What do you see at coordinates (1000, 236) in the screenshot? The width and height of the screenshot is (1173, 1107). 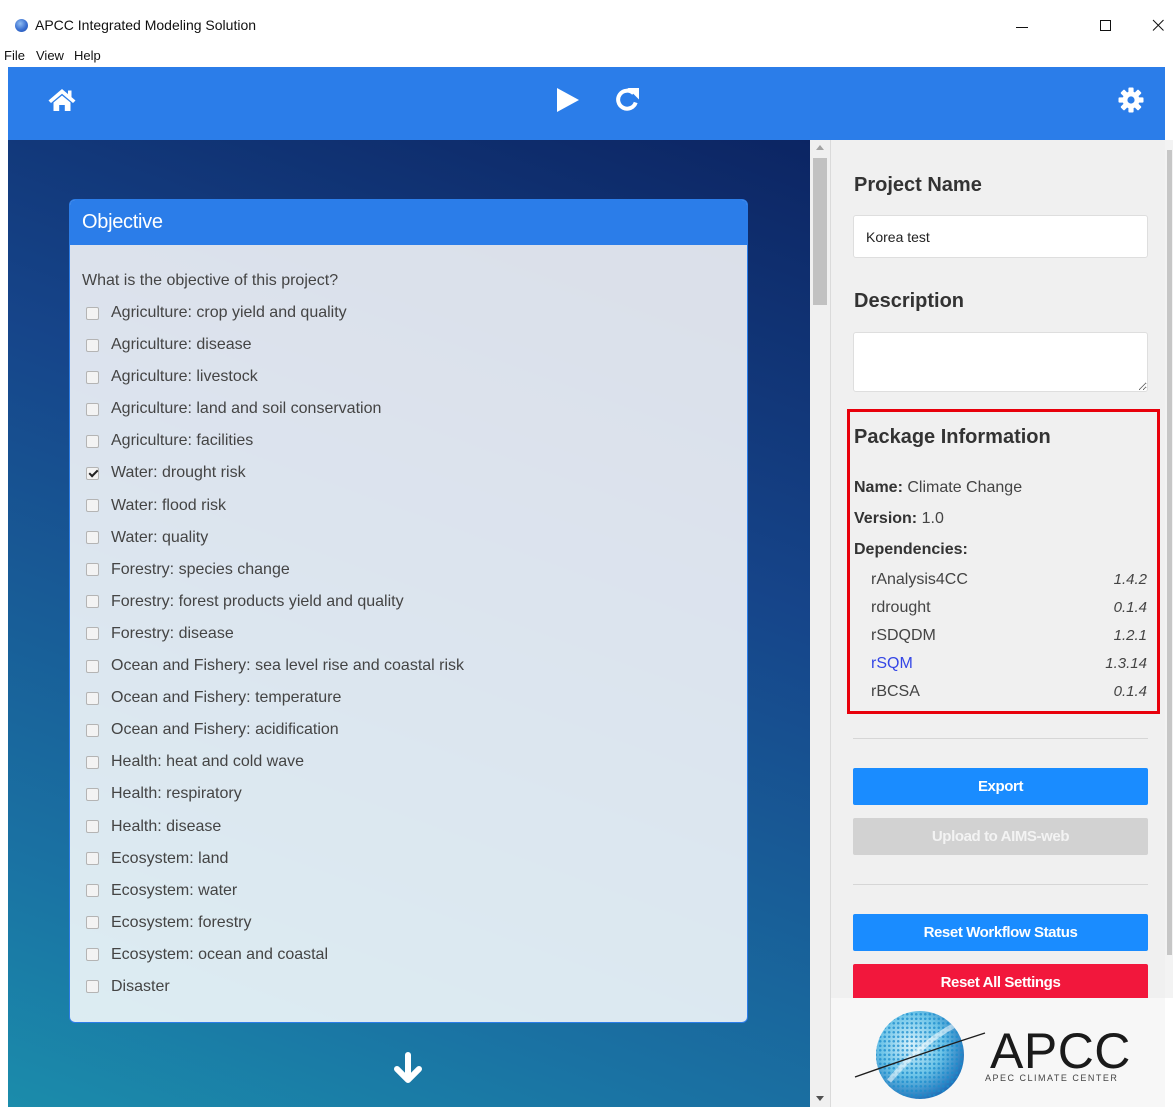 I see `project-name-input` at bounding box center [1000, 236].